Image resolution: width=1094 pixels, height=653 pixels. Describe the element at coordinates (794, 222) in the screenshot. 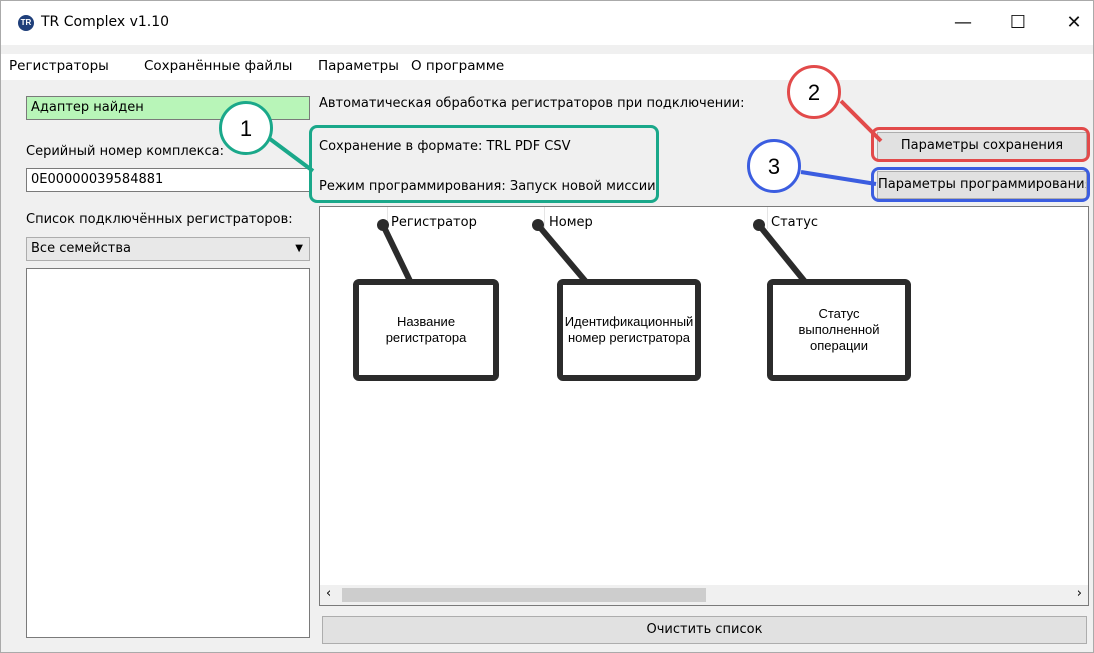

I see `column-header-status: Статус` at that location.